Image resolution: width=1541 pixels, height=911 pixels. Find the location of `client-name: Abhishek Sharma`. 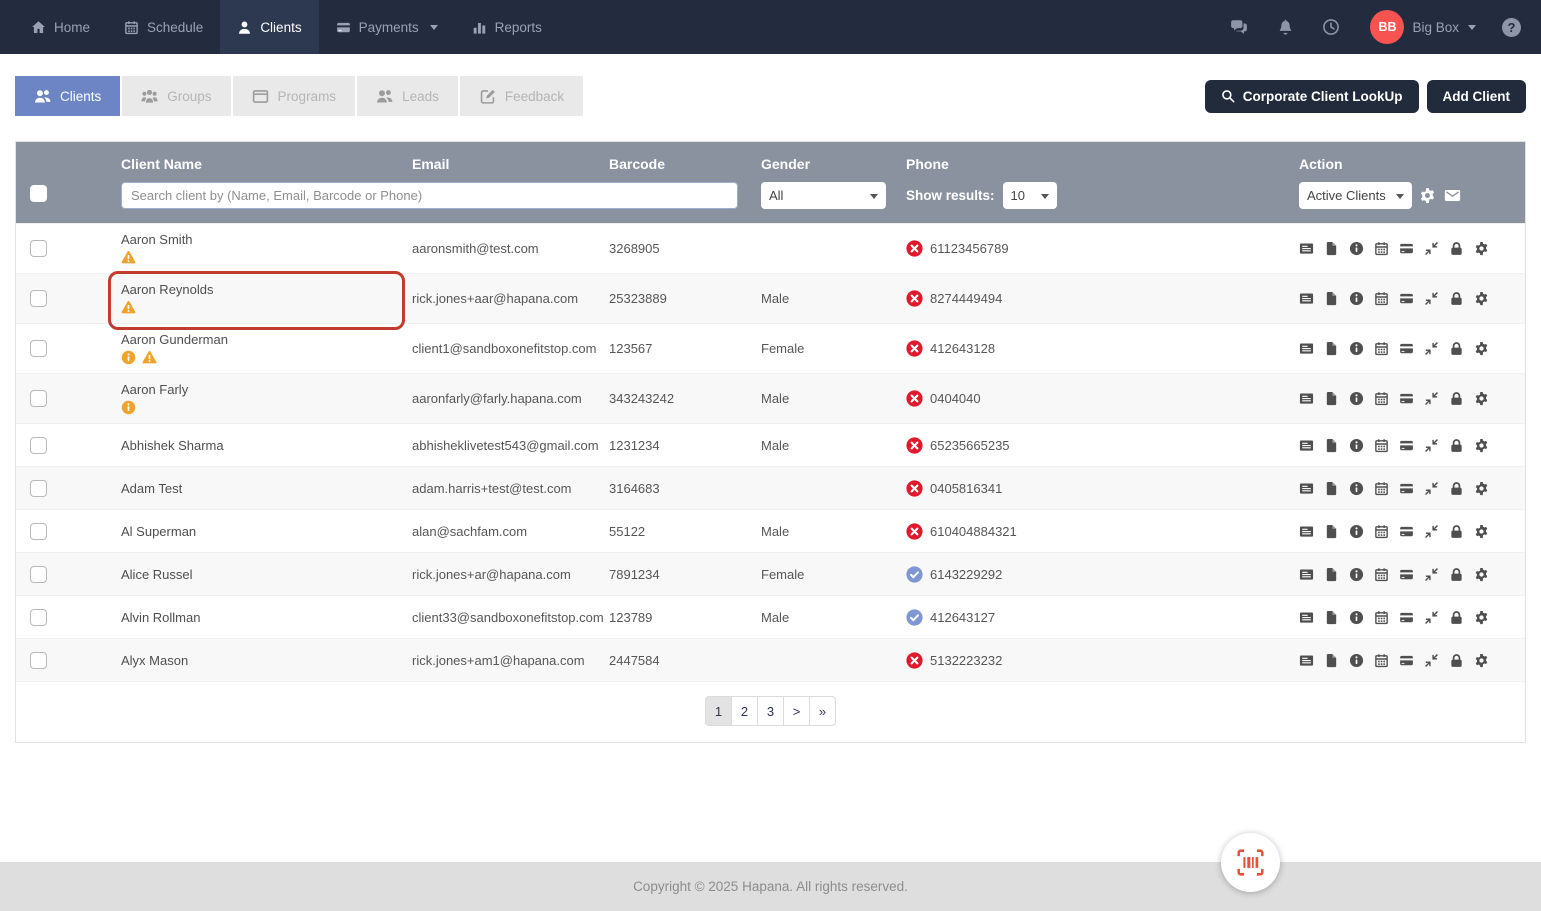

client-name: Abhishek Sharma is located at coordinates (172, 445).